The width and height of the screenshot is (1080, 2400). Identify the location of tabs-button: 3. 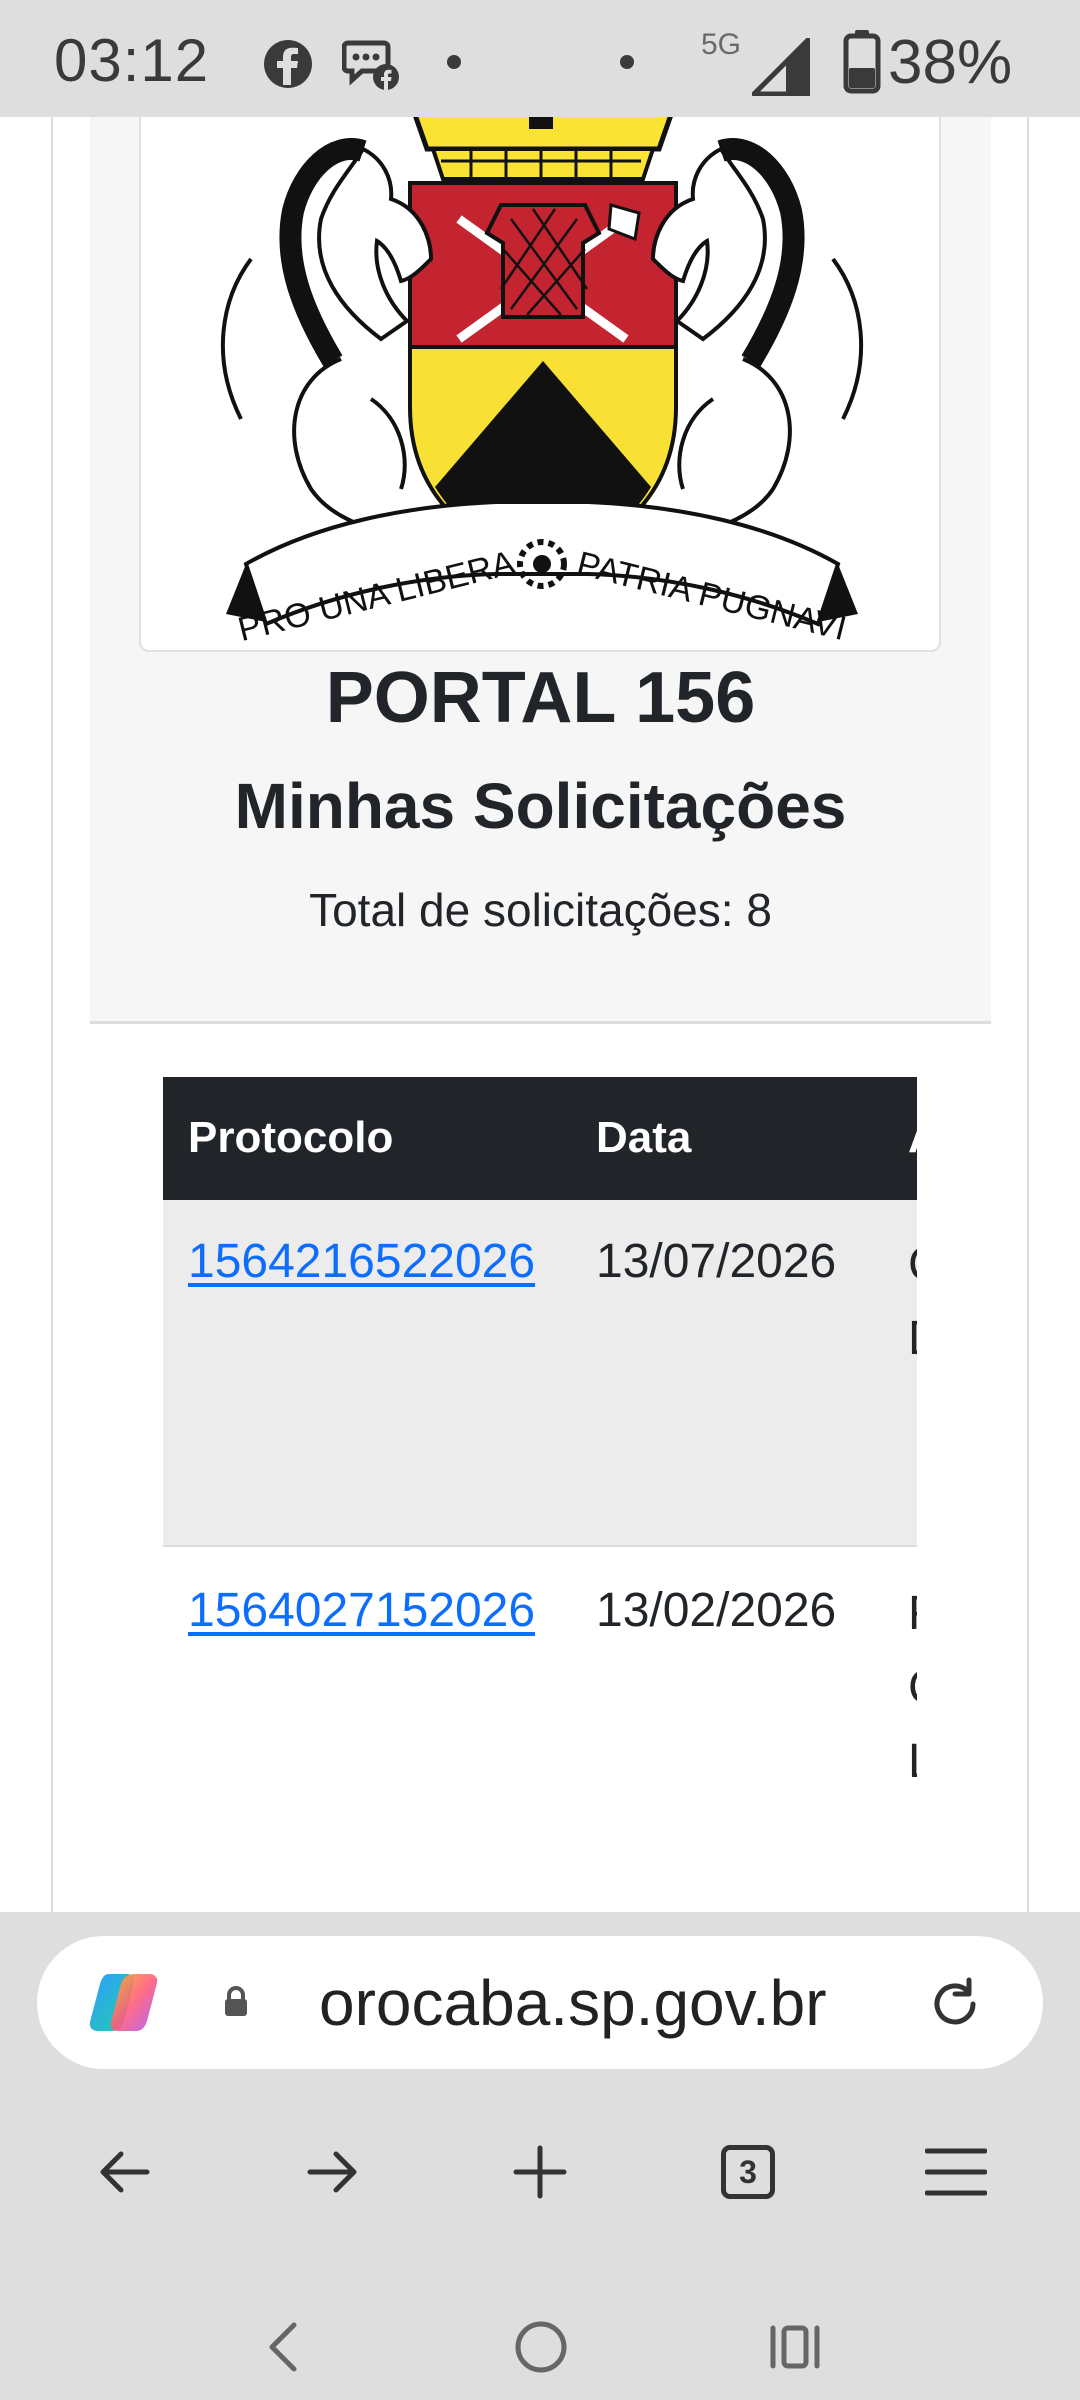
(748, 2172).